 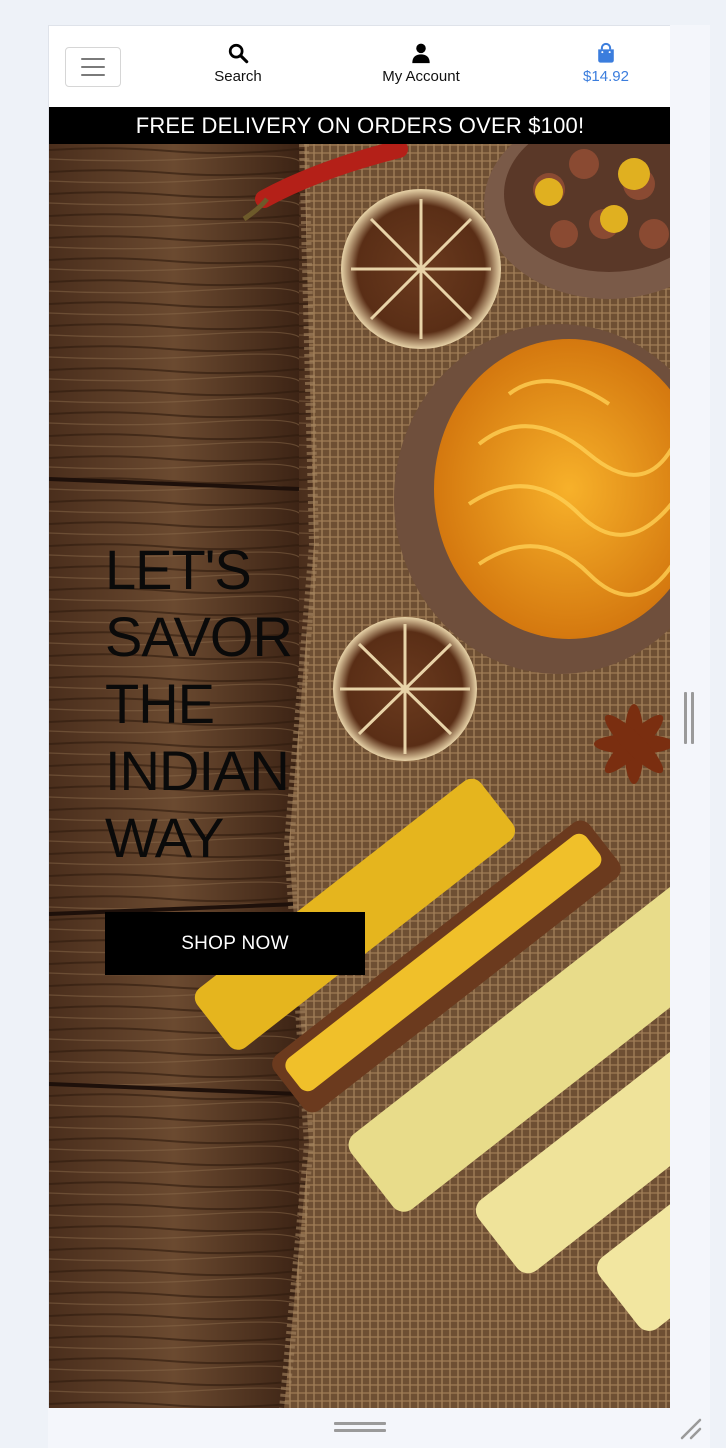 I want to click on shop-now-button: SHOP NOW, so click(x=235, y=943).